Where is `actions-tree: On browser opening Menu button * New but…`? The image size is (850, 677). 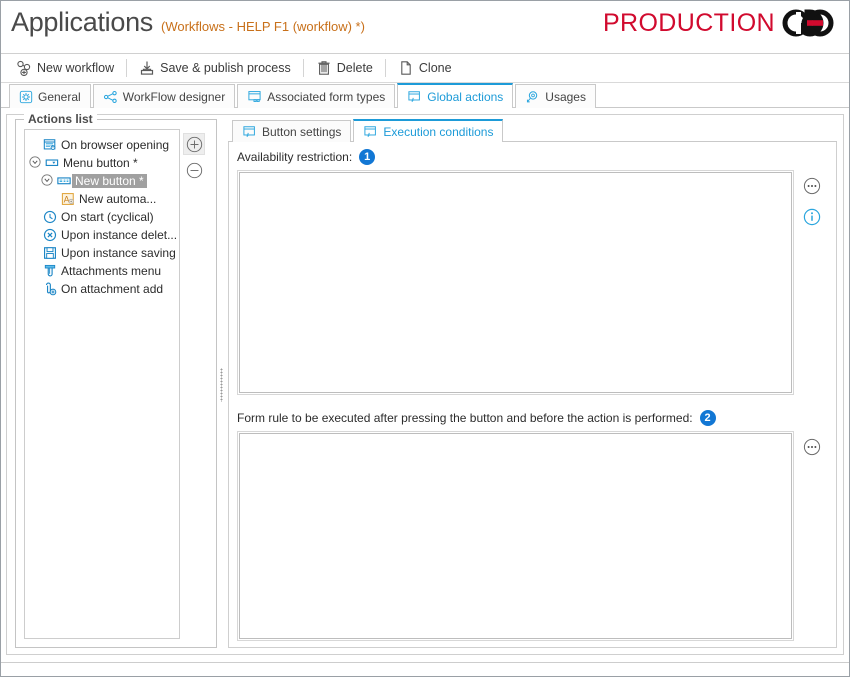
actions-tree: On browser opening Menu button * New but… is located at coordinates (102, 384).